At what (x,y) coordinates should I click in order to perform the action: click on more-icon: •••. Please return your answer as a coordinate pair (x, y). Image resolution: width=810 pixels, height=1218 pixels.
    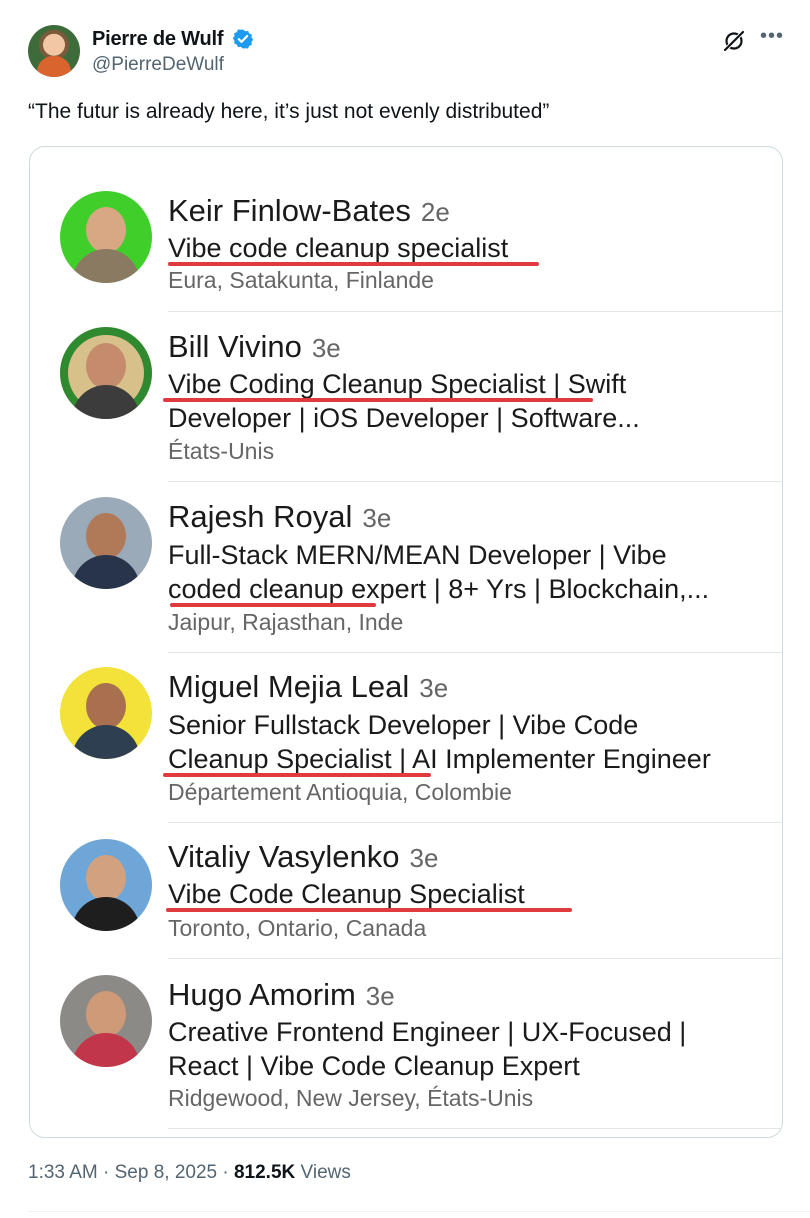
    Looking at the image, I should click on (772, 36).